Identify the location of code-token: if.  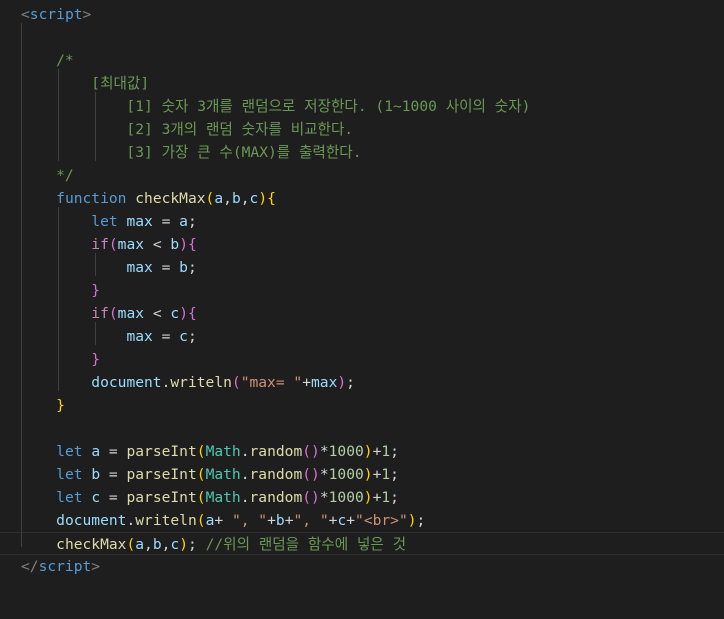
(100, 313).